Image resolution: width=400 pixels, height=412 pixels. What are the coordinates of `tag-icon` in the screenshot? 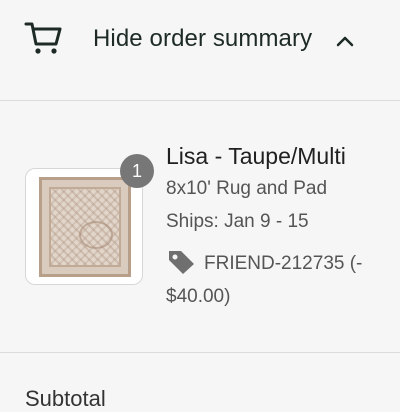 It's located at (181, 262).